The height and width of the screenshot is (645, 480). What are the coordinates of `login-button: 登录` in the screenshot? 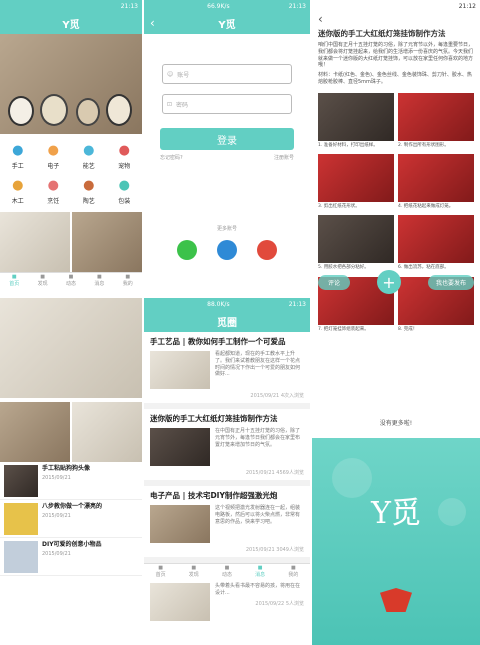 It's located at (227, 139).